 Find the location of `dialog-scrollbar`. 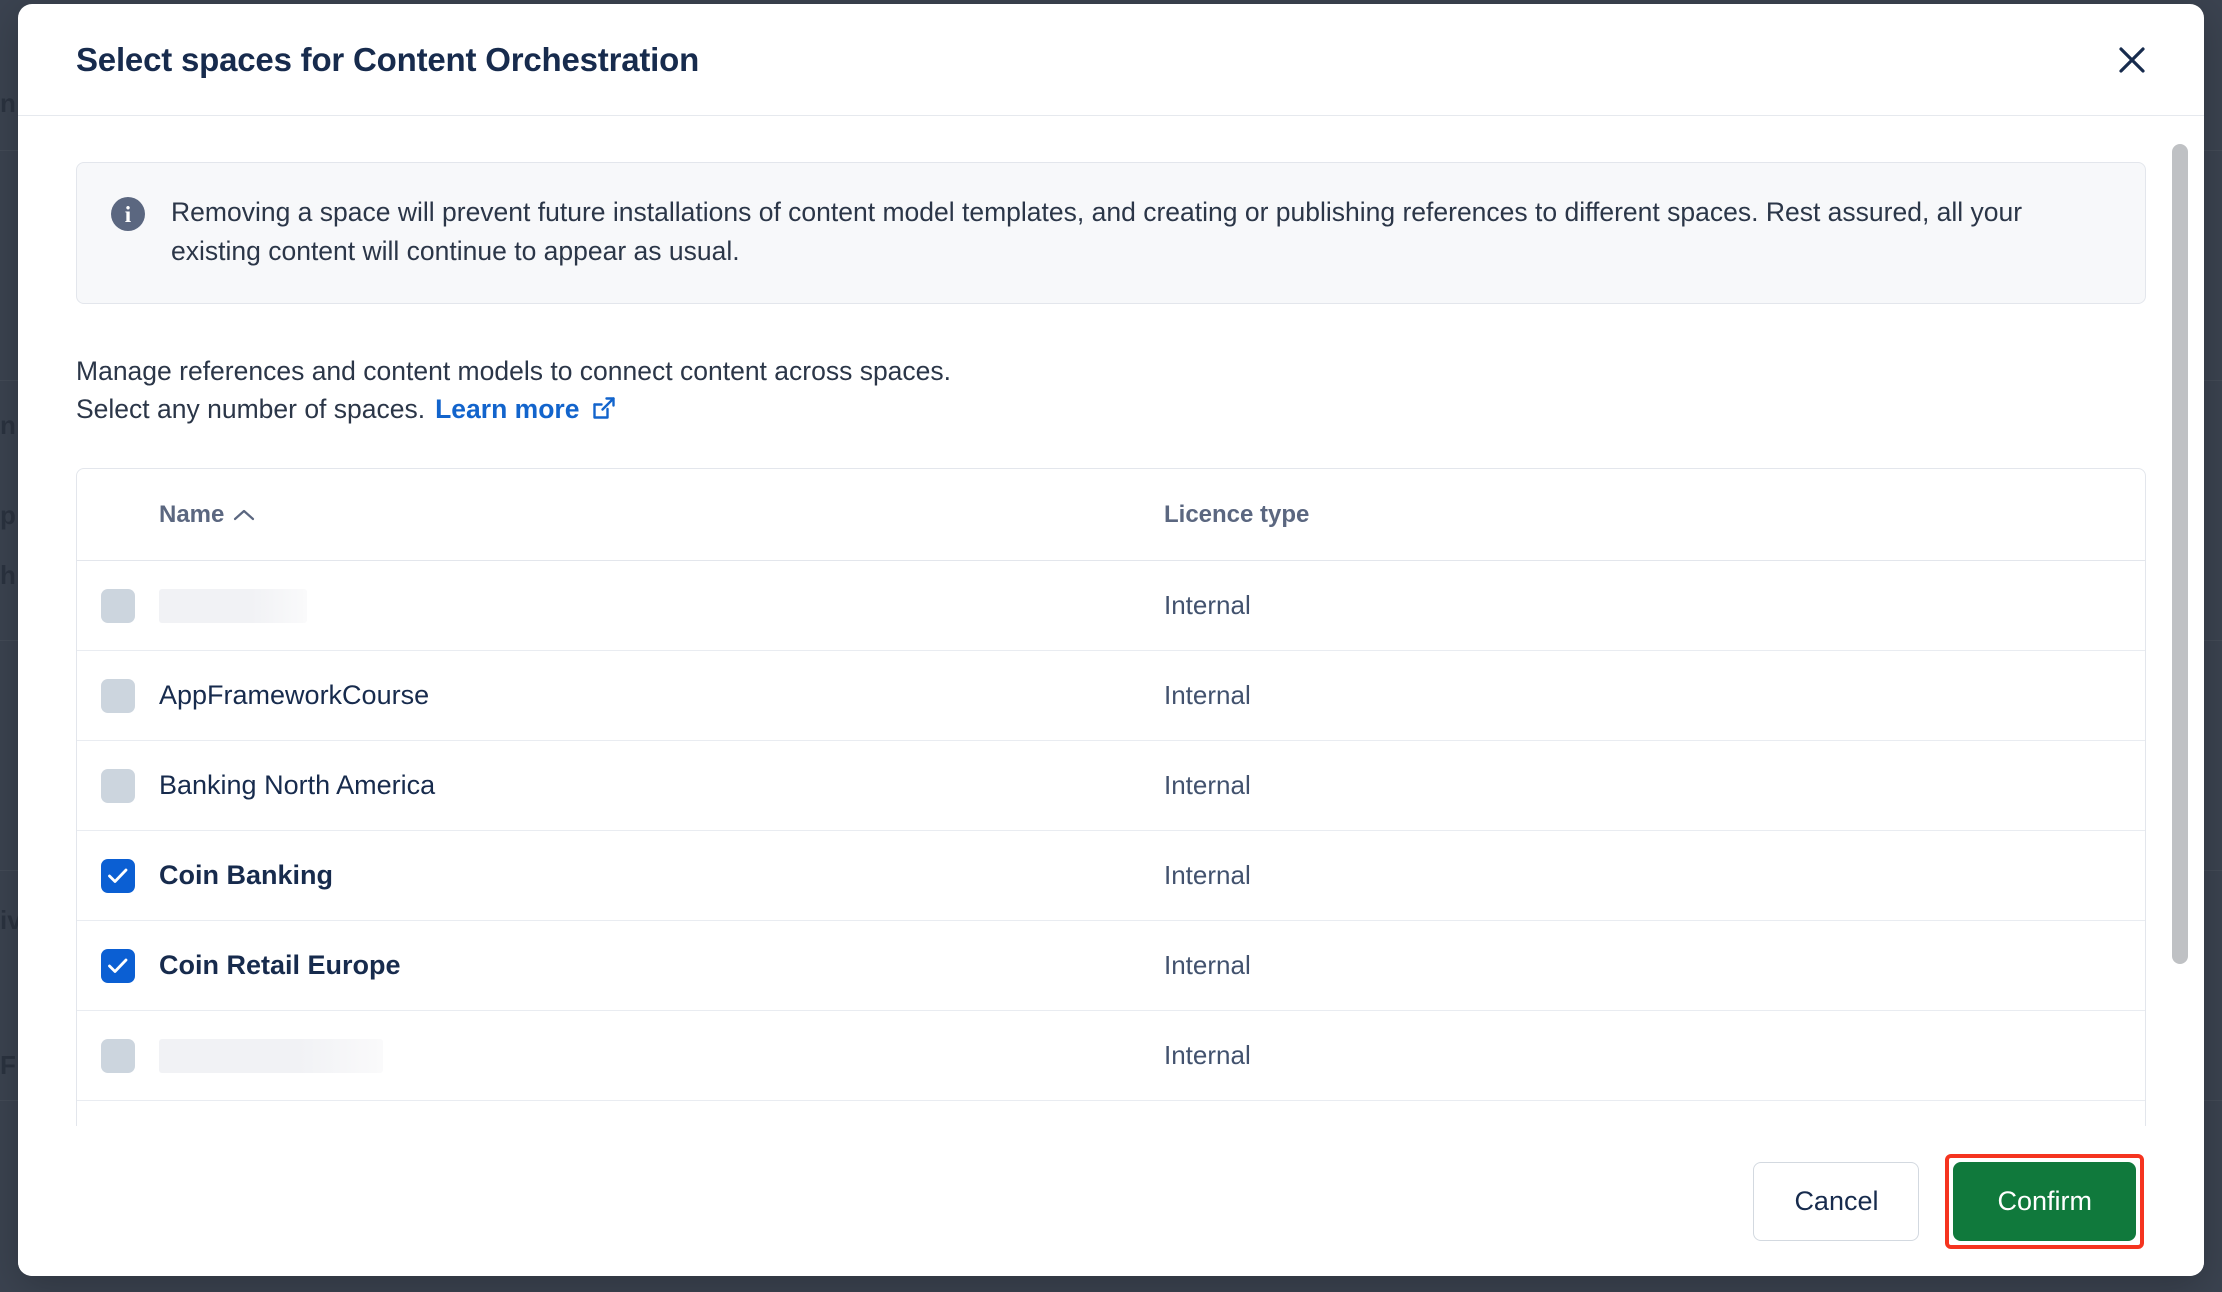

dialog-scrollbar is located at coordinates (2180, 635).